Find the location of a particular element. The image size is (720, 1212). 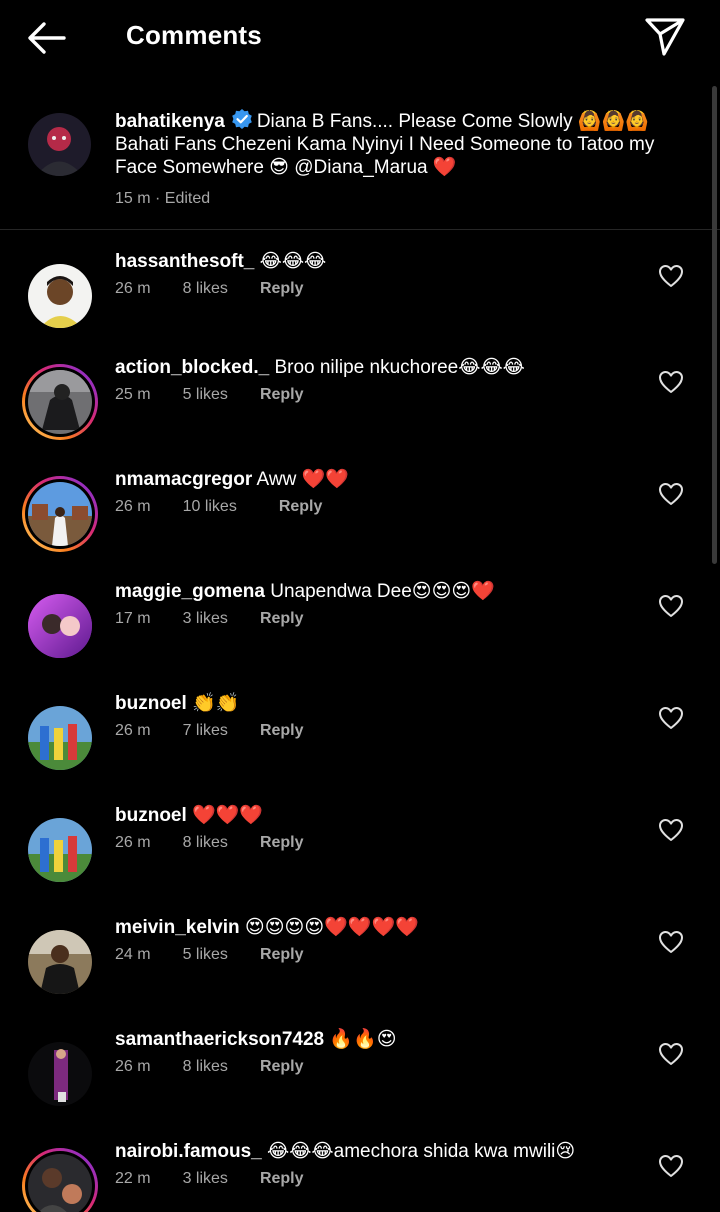

comment-body: 🔥🔥😍 is located at coordinates (363, 1039).